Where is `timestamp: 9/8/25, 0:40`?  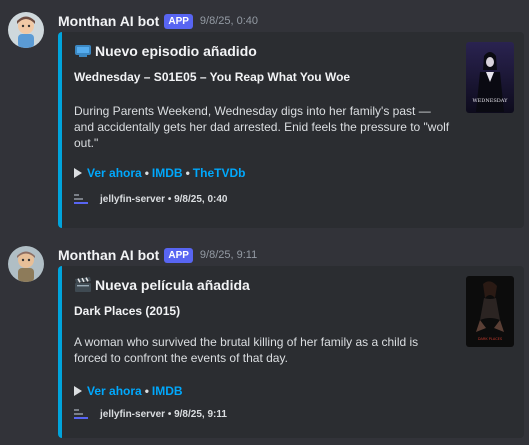
timestamp: 9/8/25, 0:40 is located at coordinates (229, 21).